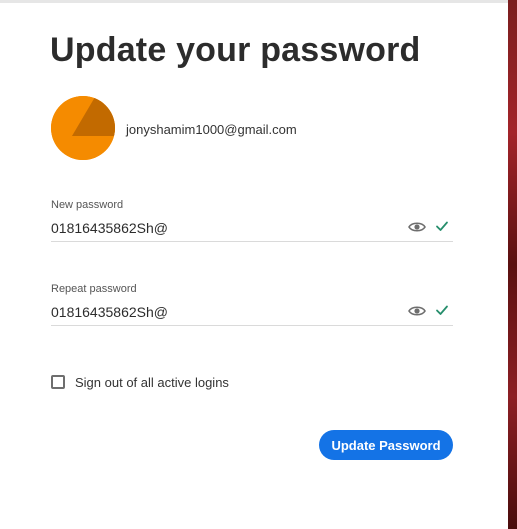  What do you see at coordinates (152, 382) in the screenshot?
I see `sign-out-label: Sign out of all active logins` at bounding box center [152, 382].